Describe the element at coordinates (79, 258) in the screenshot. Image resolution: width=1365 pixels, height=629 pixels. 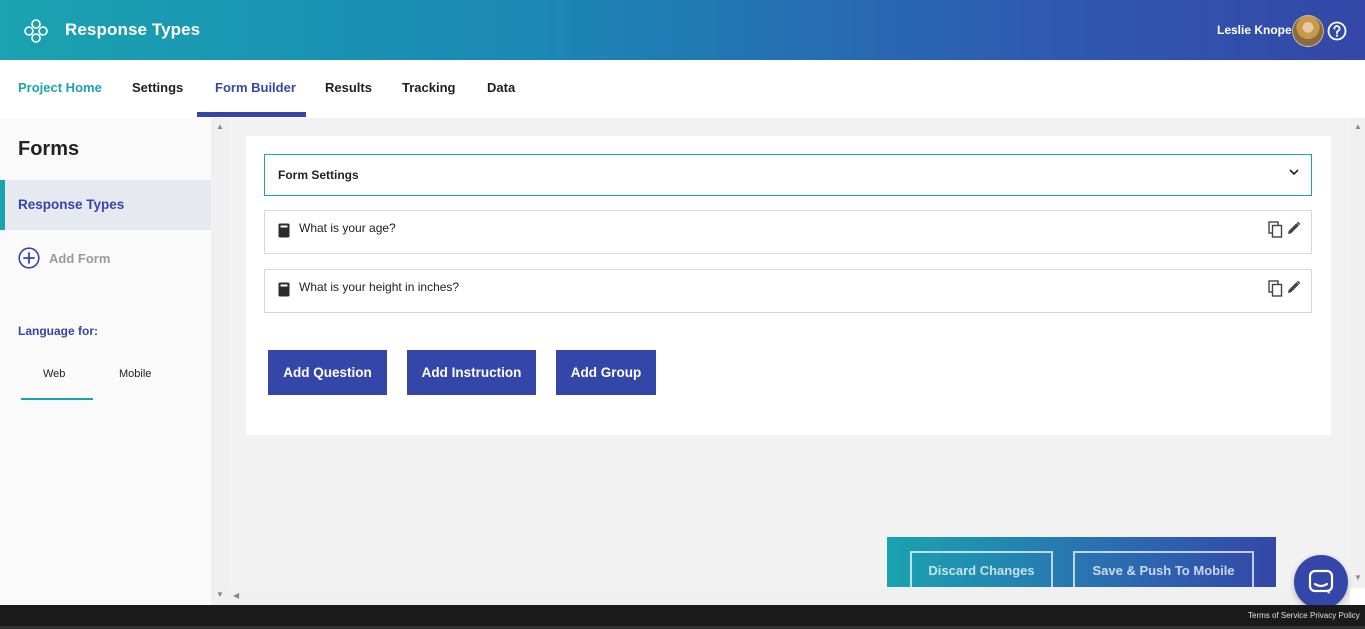
I see `add-form-button: Add Form` at that location.